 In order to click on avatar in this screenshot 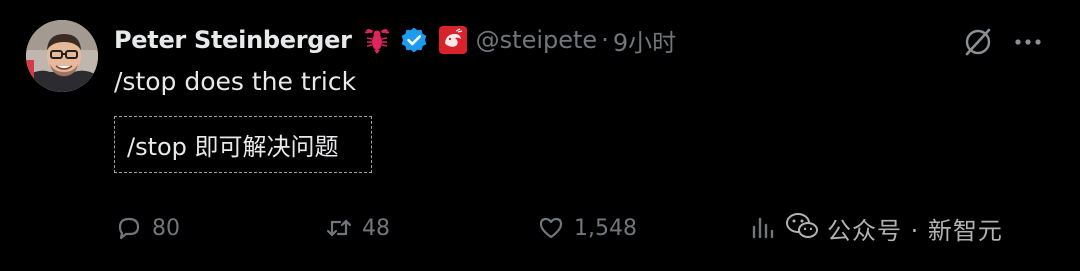, I will do `click(62, 56)`.